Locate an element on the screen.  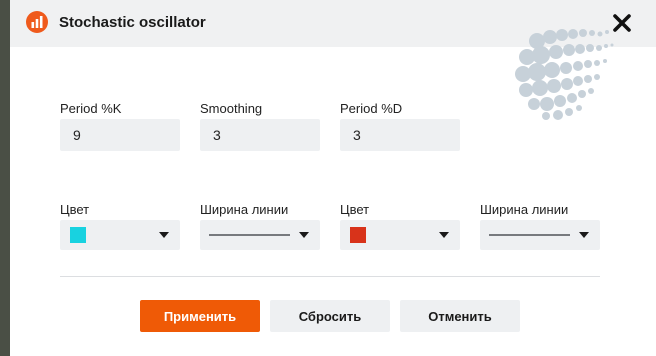
period-d-input is located at coordinates (400, 135).